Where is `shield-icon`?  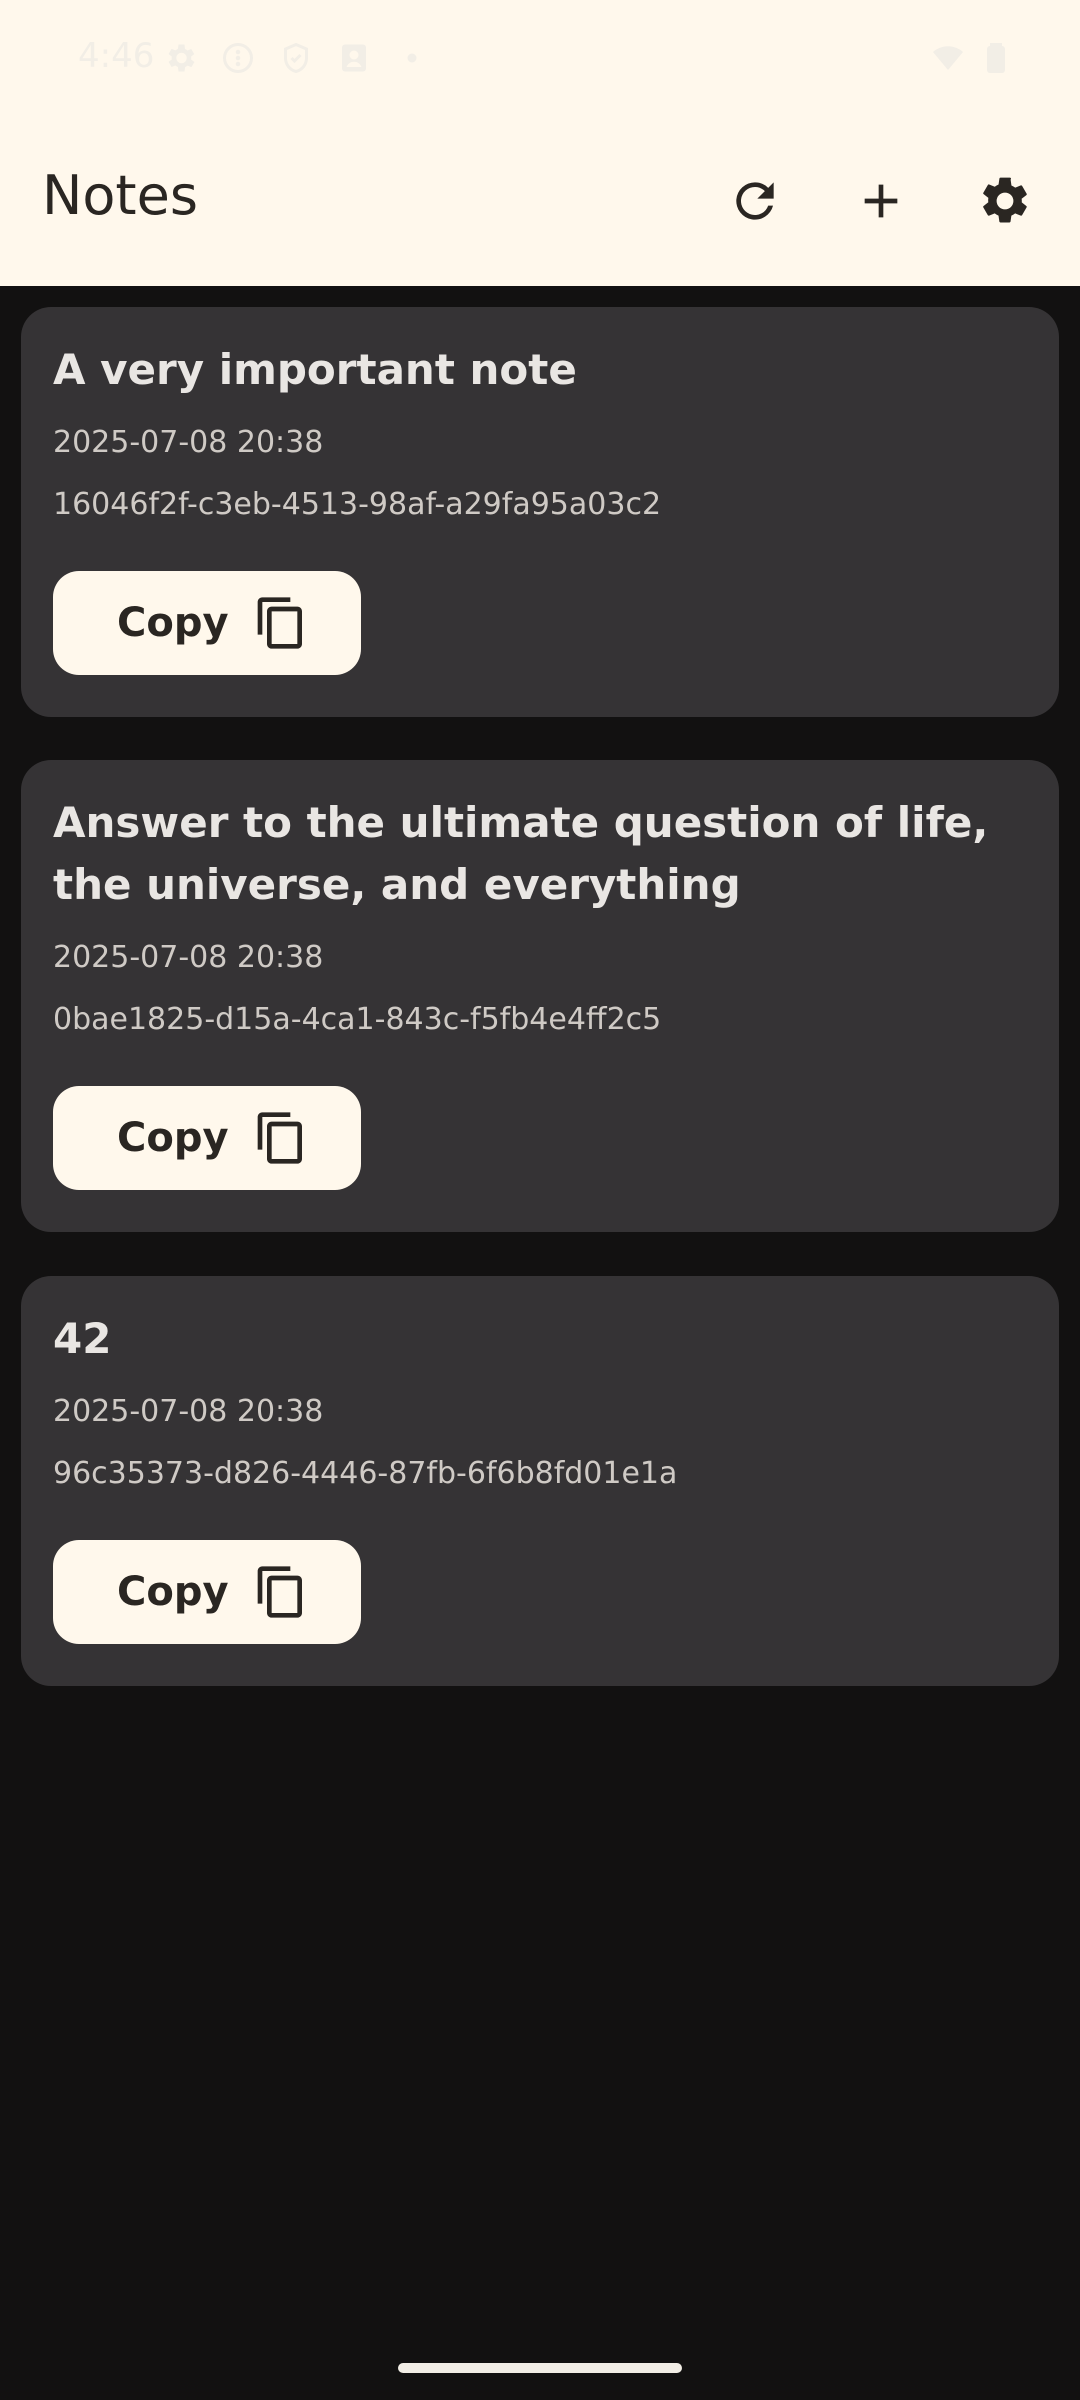 shield-icon is located at coordinates (296, 58).